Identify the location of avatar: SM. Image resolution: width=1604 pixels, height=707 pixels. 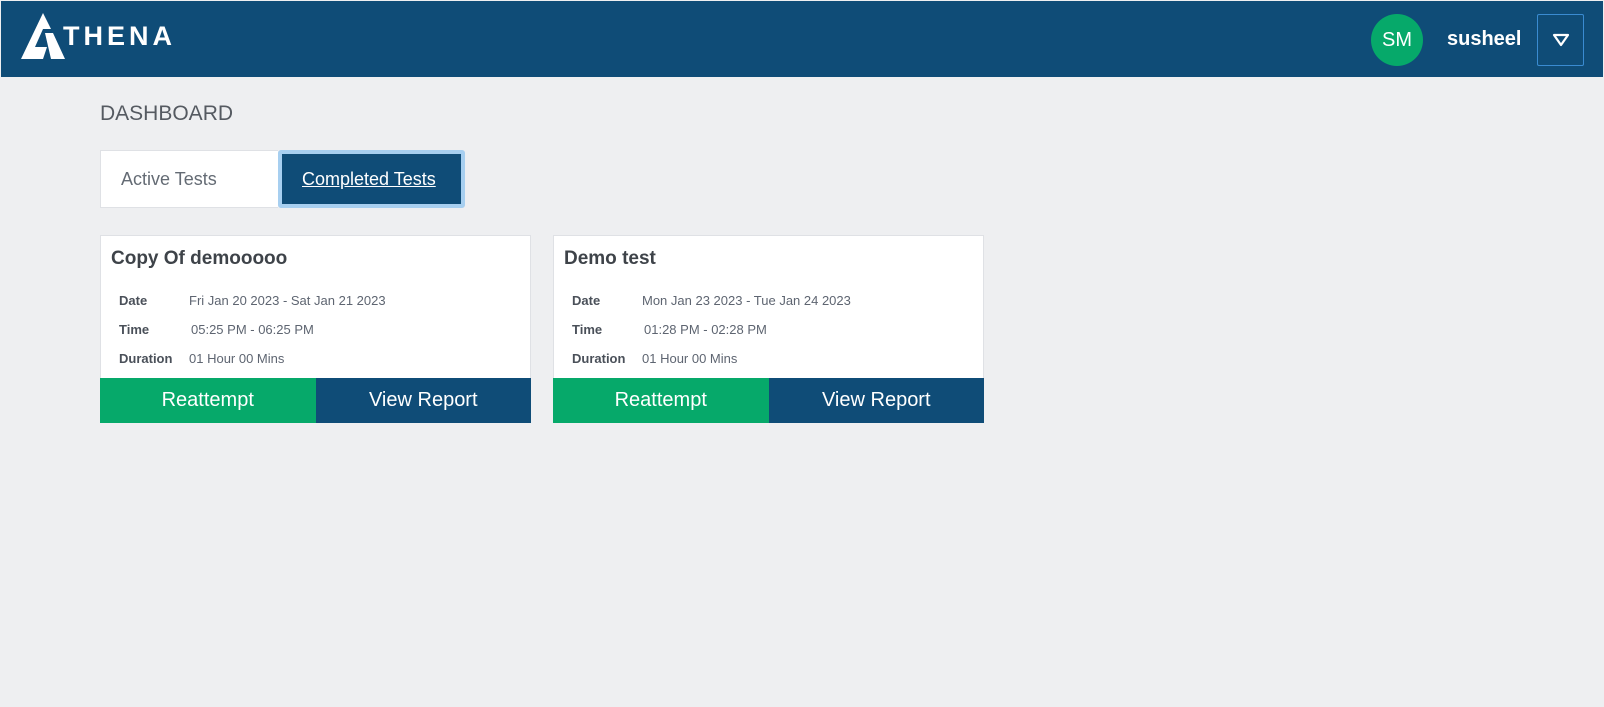
(1397, 40).